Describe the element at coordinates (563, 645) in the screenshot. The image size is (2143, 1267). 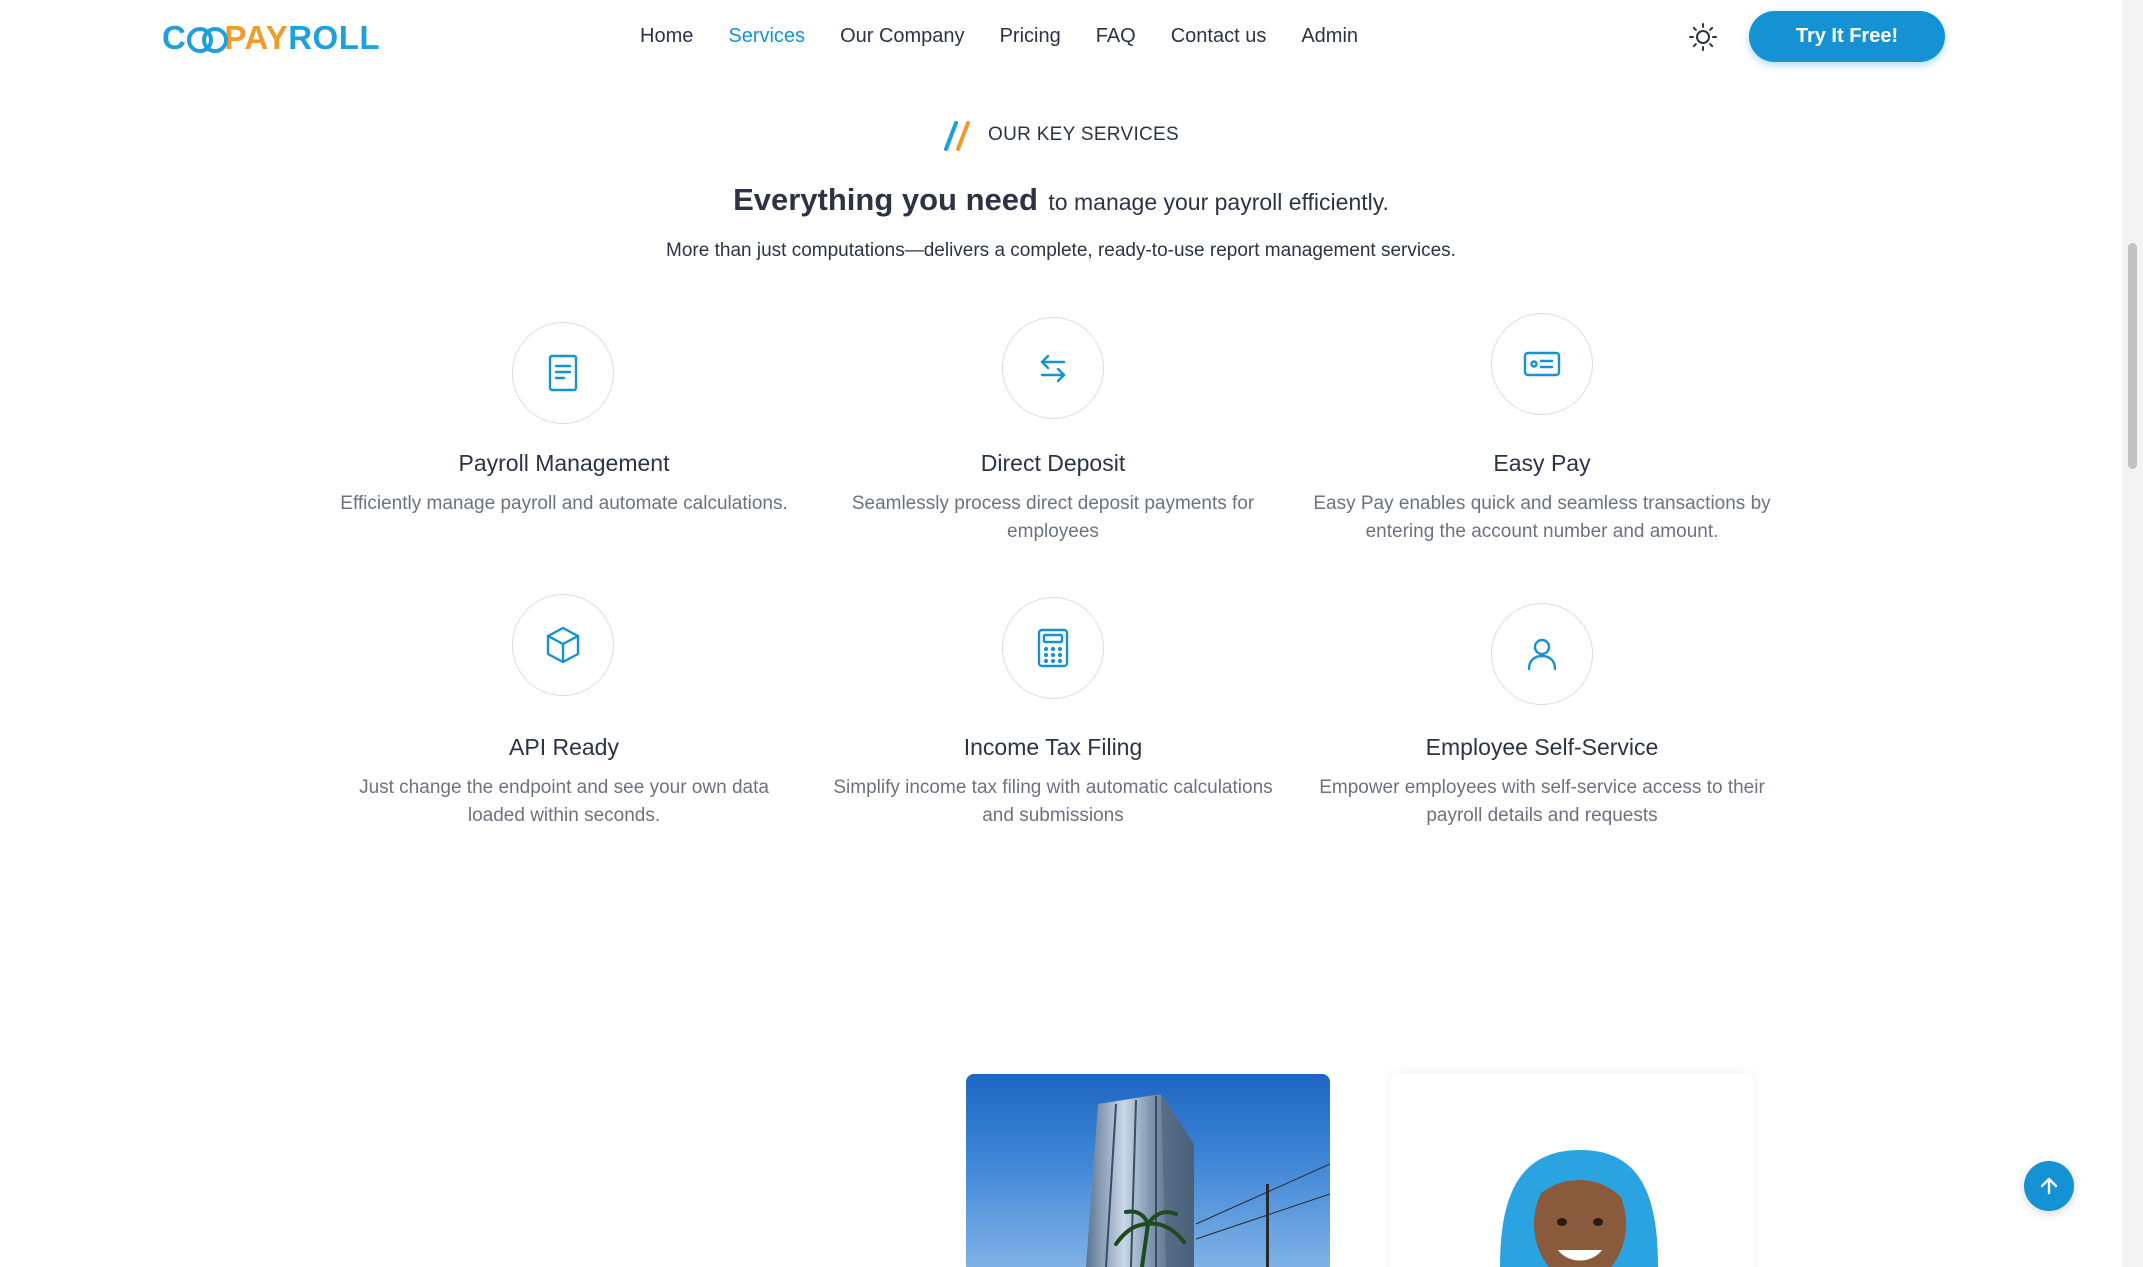
I see `cube-icon` at that location.